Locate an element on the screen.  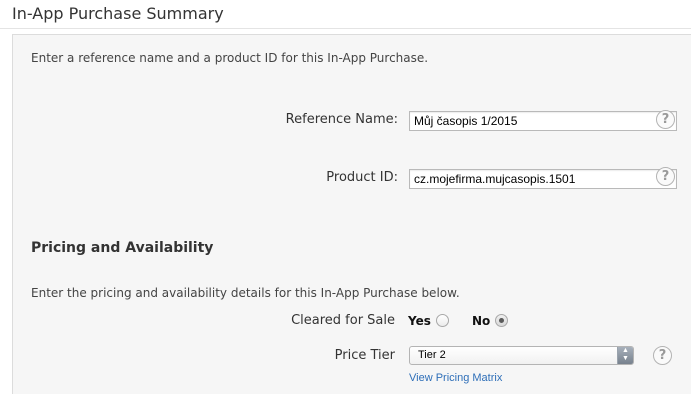
cleared-yes-radio is located at coordinates (442, 320).